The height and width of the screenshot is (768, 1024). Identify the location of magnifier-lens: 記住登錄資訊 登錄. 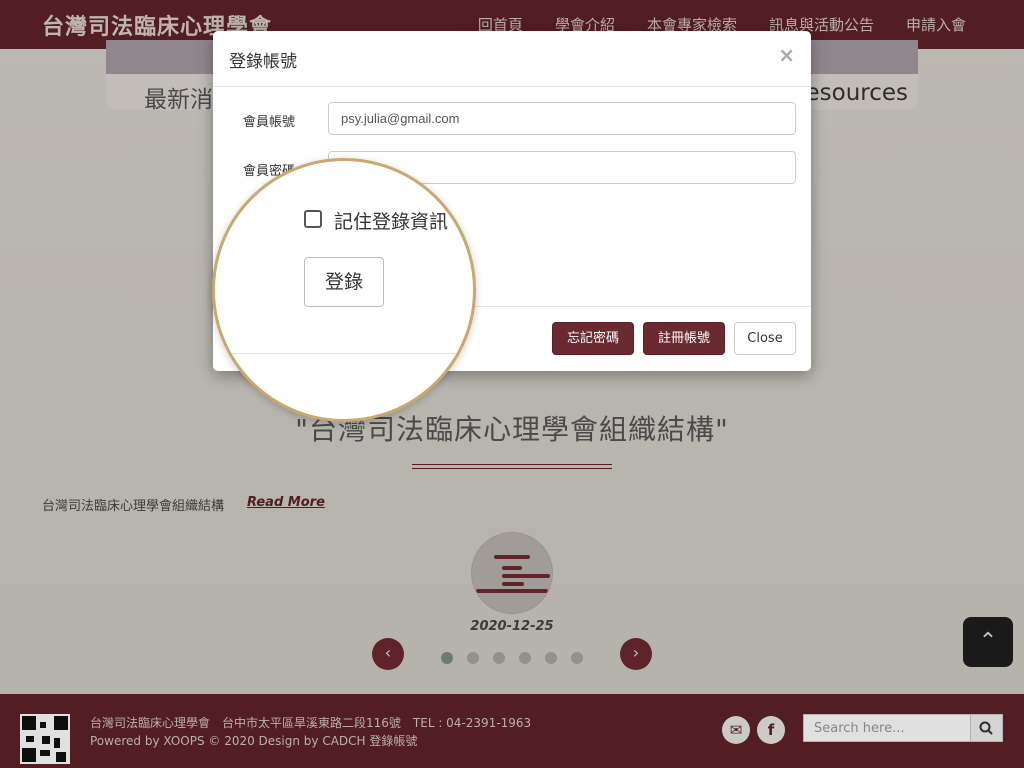
(344, 290).